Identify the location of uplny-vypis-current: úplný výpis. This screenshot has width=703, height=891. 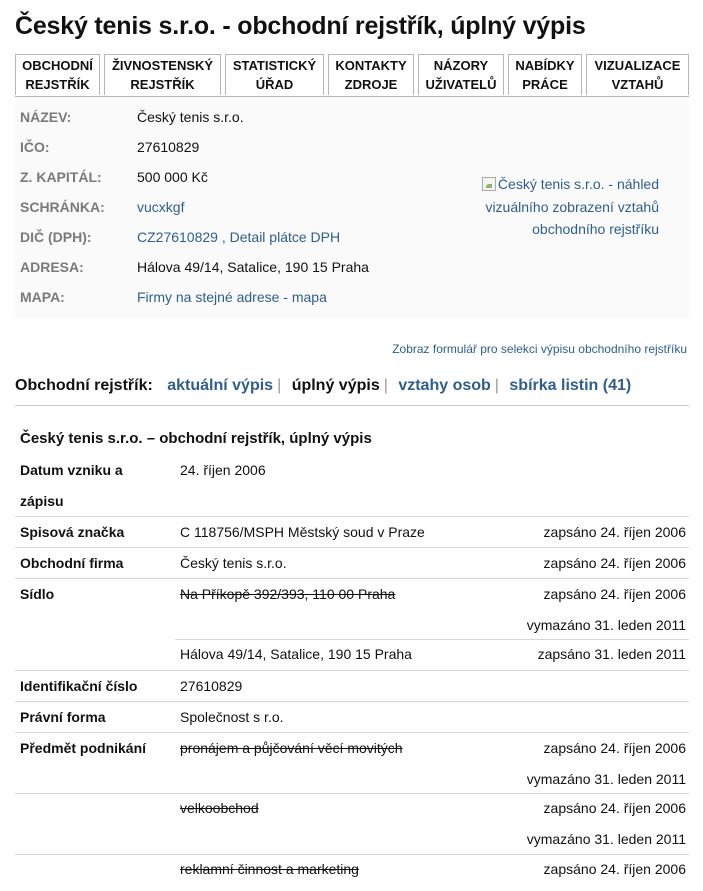
(335, 385).